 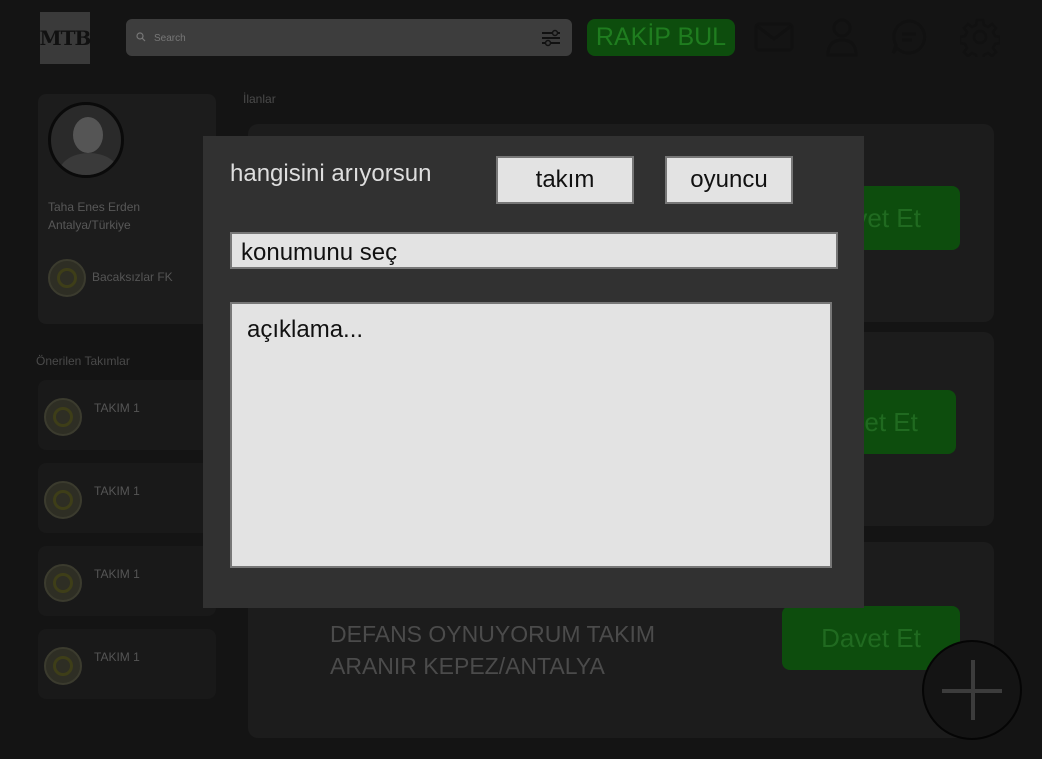 What do you see at coordinates (132, 277) in the screenshot?
I see `profile-team: Bacaksızlar FK` at bounding box center [132, 277].